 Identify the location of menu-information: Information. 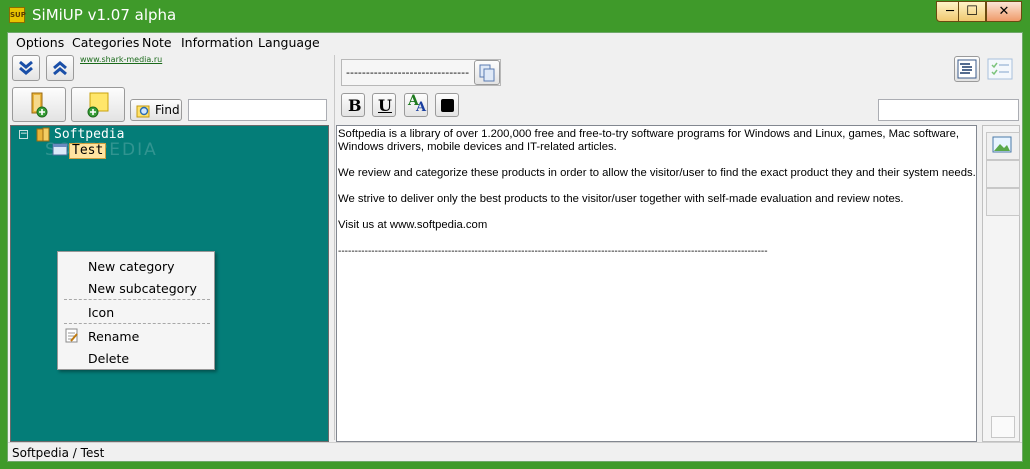
(217, 42).